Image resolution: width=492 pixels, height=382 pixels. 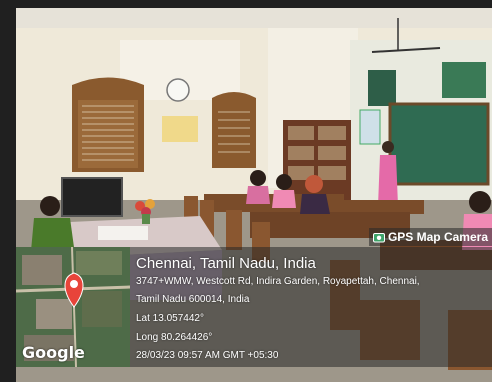 What do you see at coordinates (234, 130) in the screenshot?
I see `honour-board-right` at bounding box center [234, 130].